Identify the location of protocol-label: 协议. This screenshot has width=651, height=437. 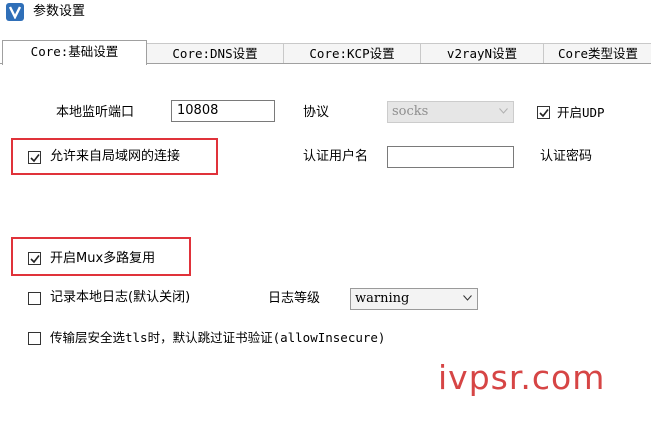
(316, 112).